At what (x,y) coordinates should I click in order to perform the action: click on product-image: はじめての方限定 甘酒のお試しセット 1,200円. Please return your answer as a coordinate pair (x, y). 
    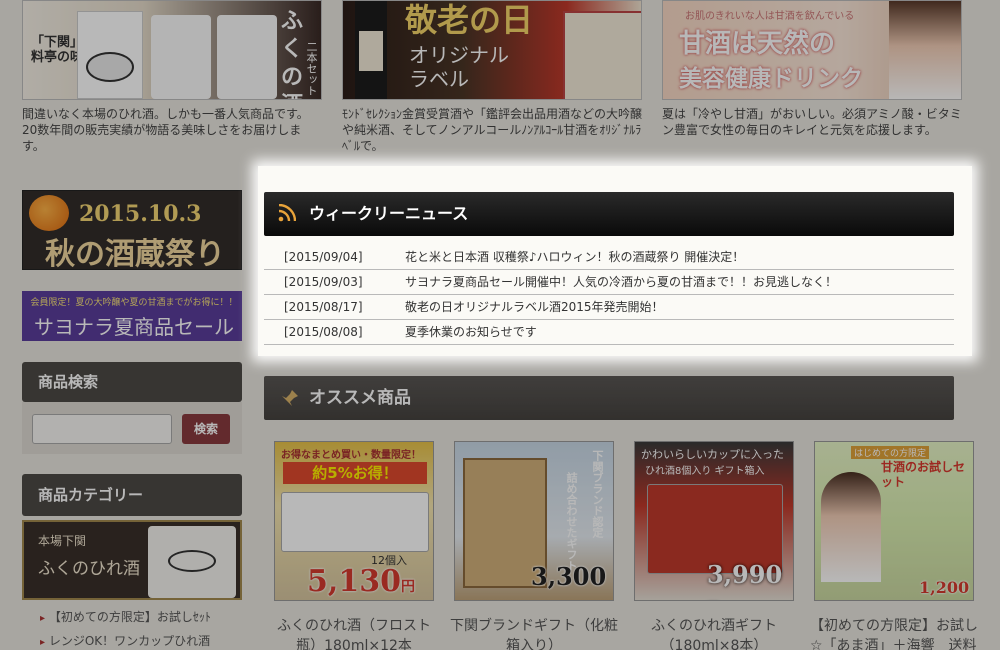
    Looking at the image, I should click on (894, 521).